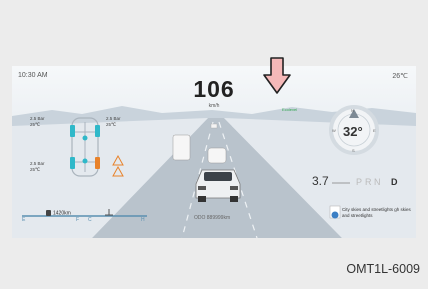  What do you see at coordinates (48, 213) in the screenshot?
I see `fuel-pump-icon` at bounding box center [48, 213].